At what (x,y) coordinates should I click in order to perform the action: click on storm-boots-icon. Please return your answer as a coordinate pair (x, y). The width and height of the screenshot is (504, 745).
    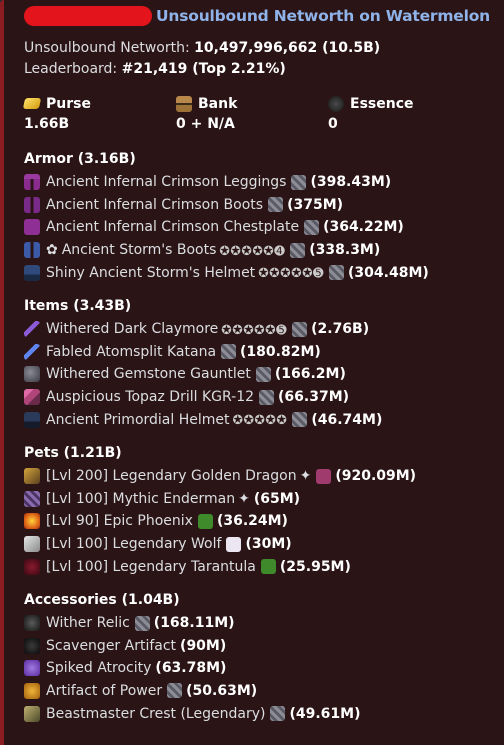
    Looking at the image, I should click on (32, 250).